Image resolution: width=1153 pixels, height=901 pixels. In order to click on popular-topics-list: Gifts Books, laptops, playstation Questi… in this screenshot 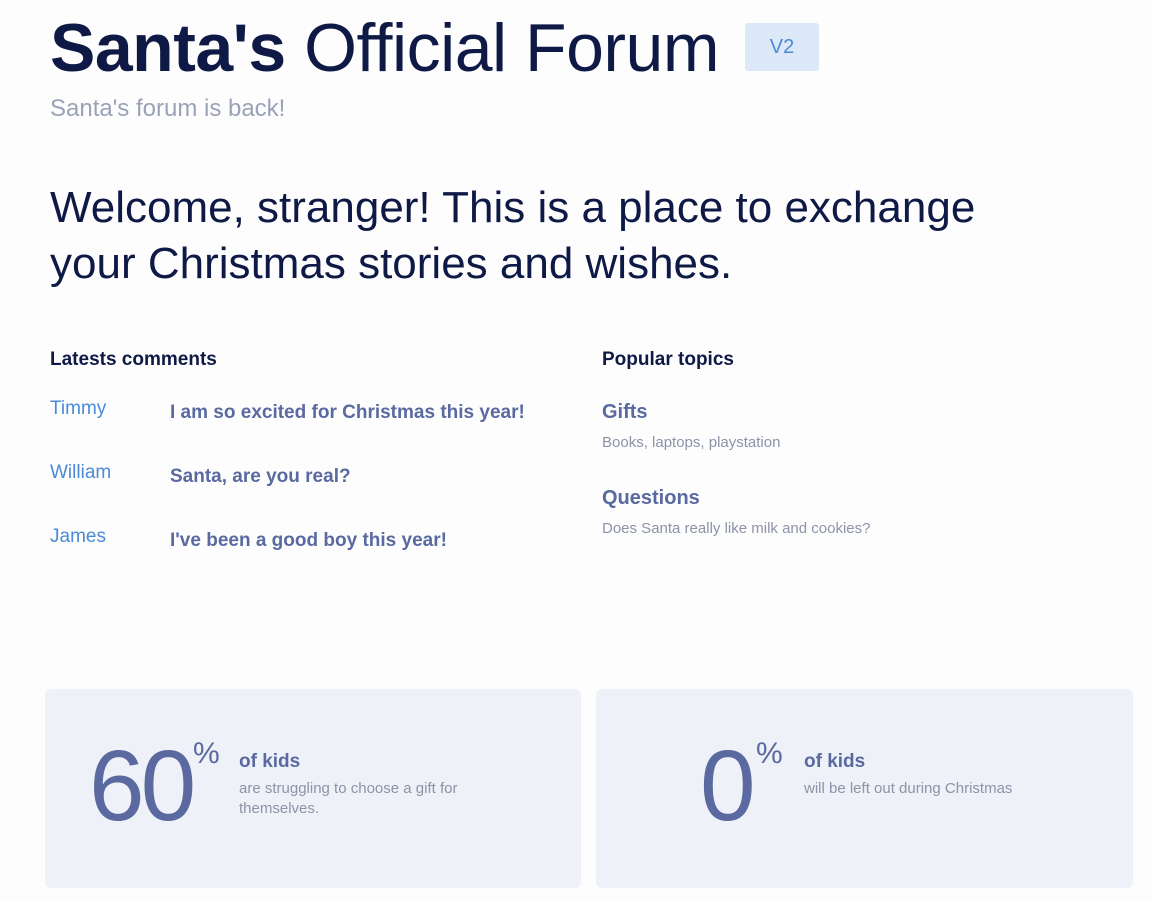, I will do `click(852, 487)`.